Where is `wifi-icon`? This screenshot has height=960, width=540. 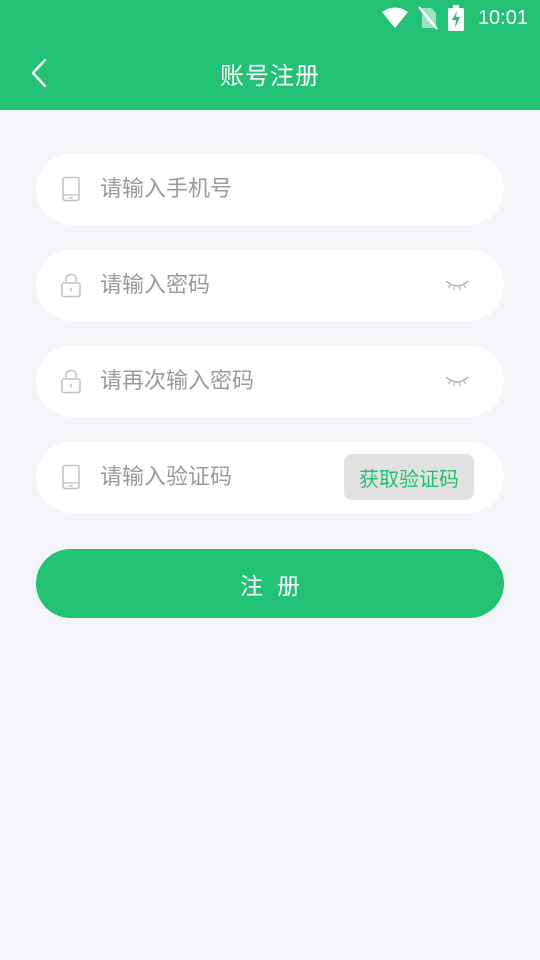
wifi-icon is located at coordinates (394, 18).